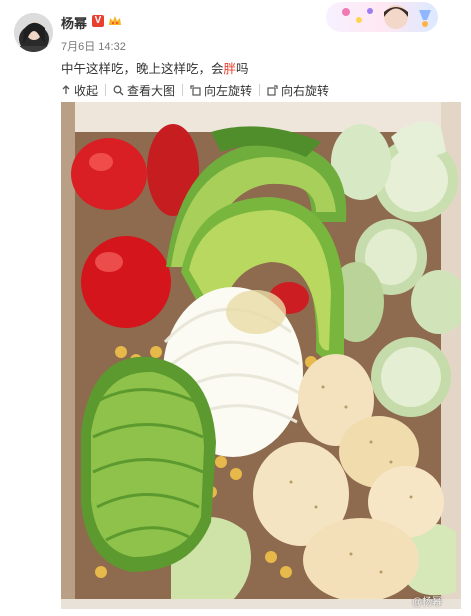  I want to click on post-text-end: 吗, so click(242, 69).